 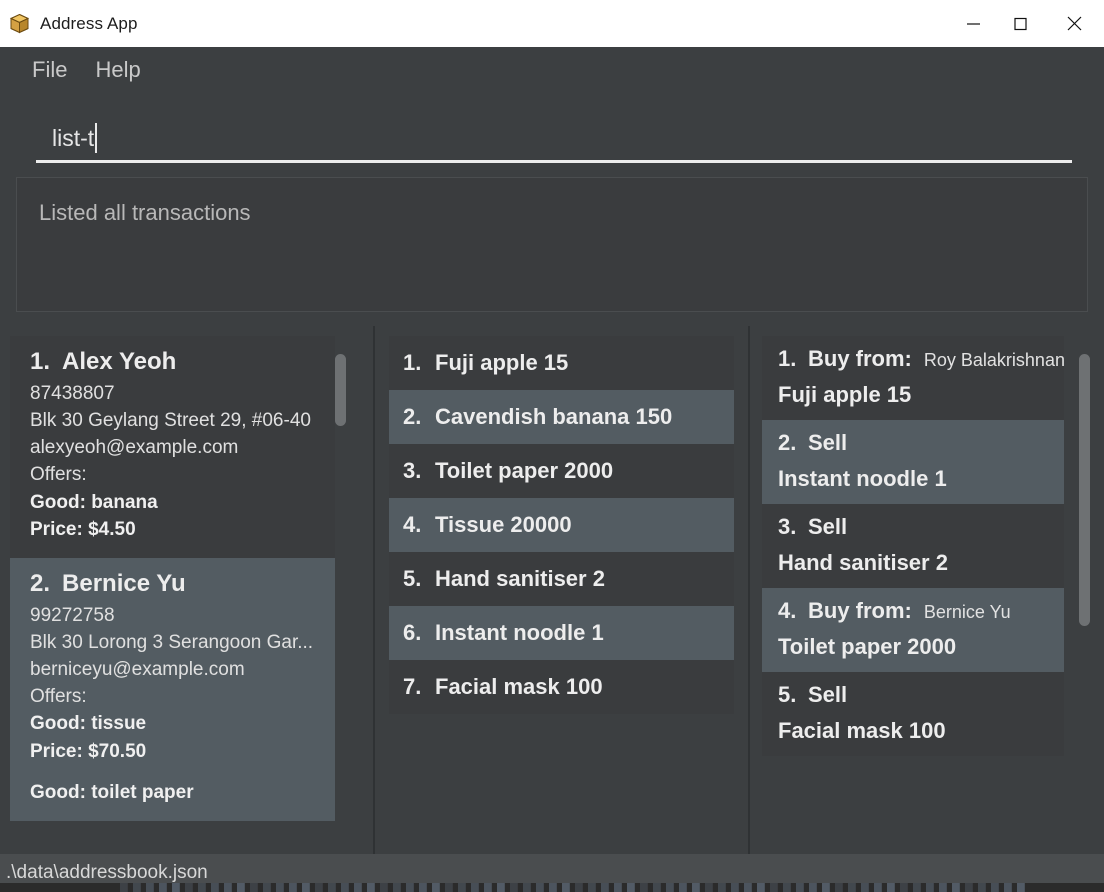 What do you see at coordinates (137, 670) in the screenshot?
I see `person-email: berniceyu@example.com` at bounding box center [137, 670].